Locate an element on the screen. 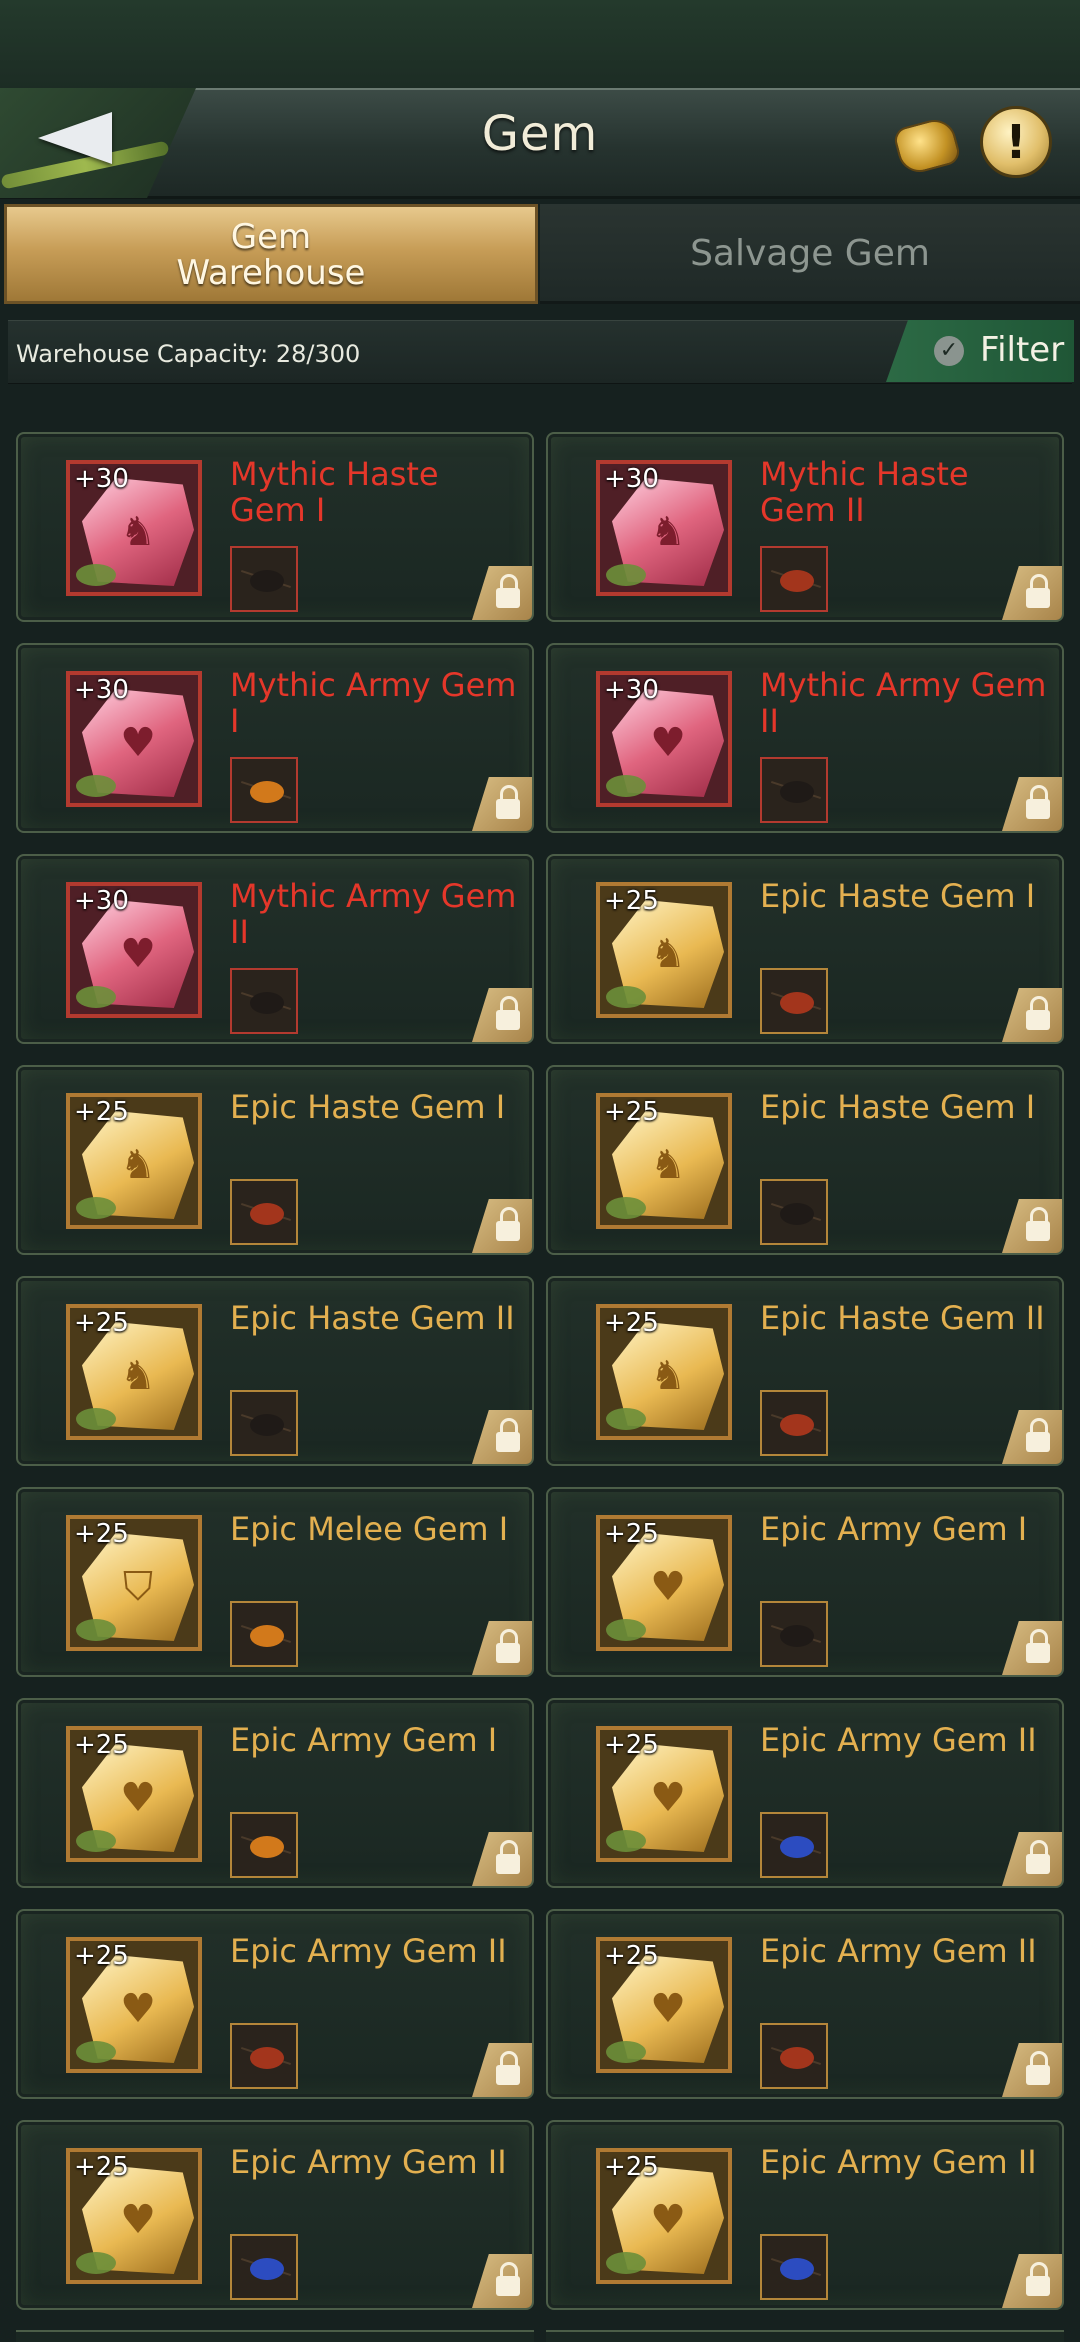 The image size is (1080, 2342). gem-name: Mythic Army Gem II is located at coordinates (373, 914).